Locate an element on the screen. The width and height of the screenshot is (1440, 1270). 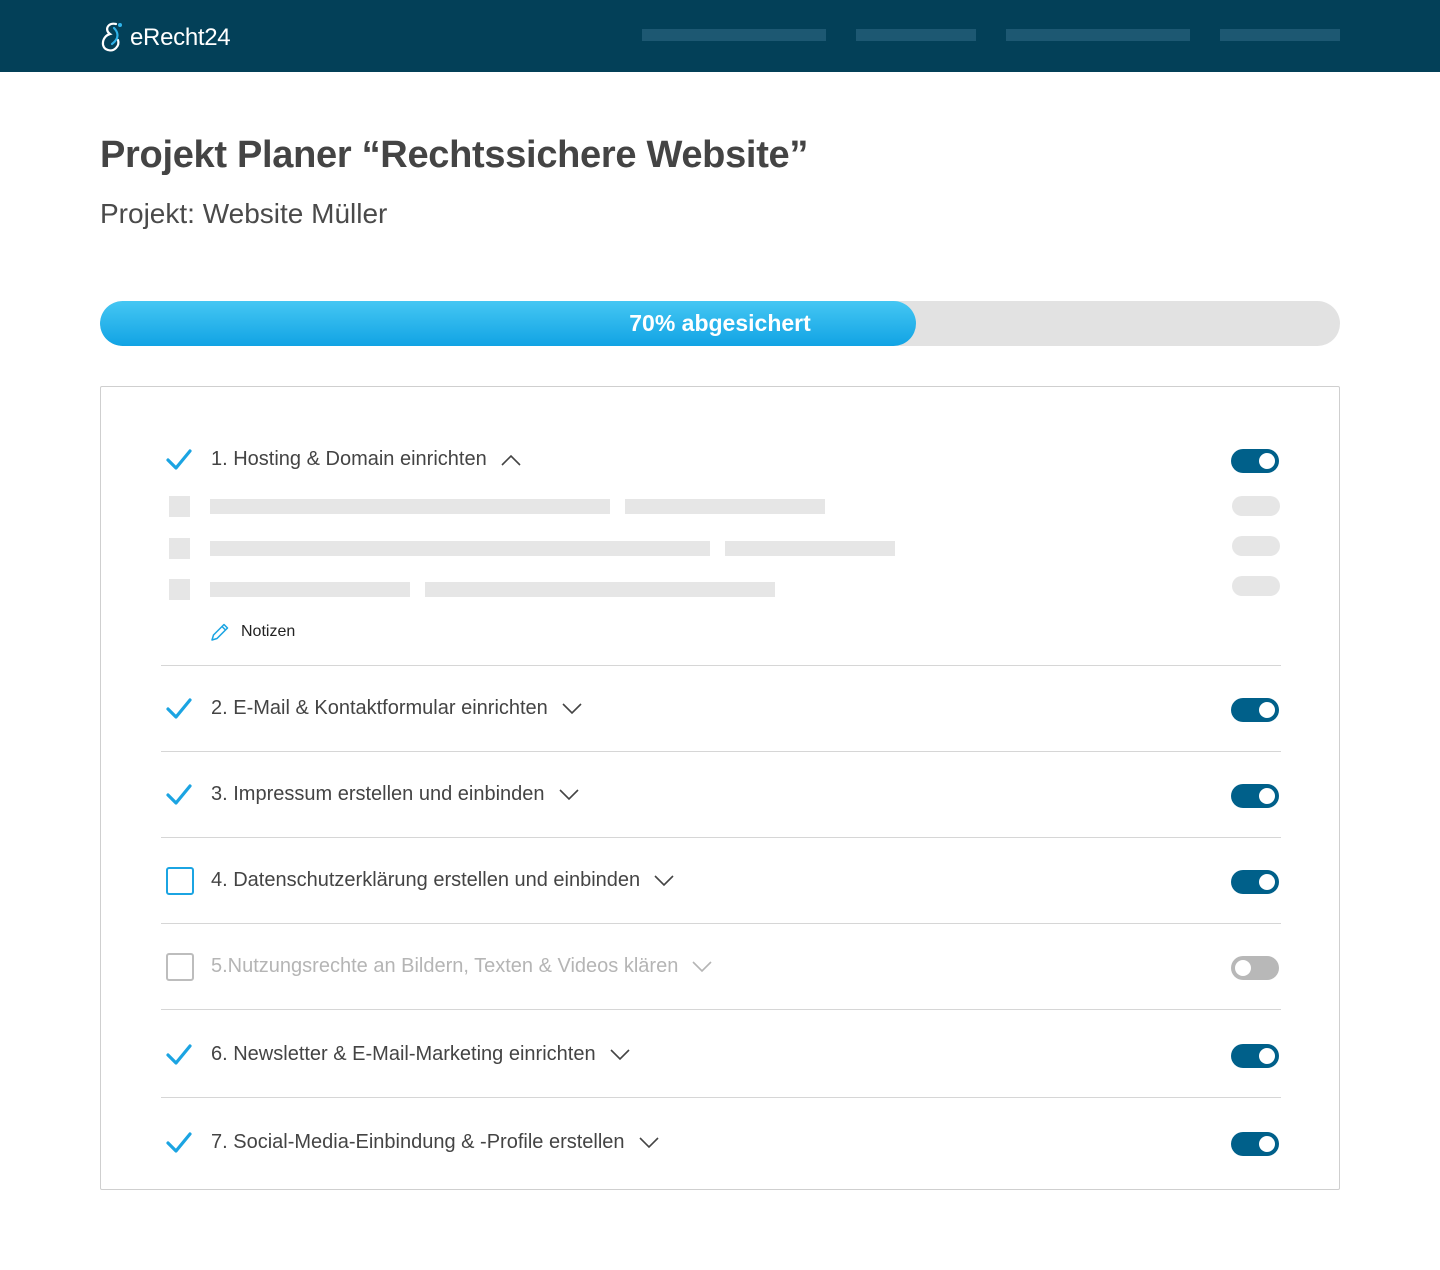
brand-logo: eRecht24 is located at coordinates (164, 38).